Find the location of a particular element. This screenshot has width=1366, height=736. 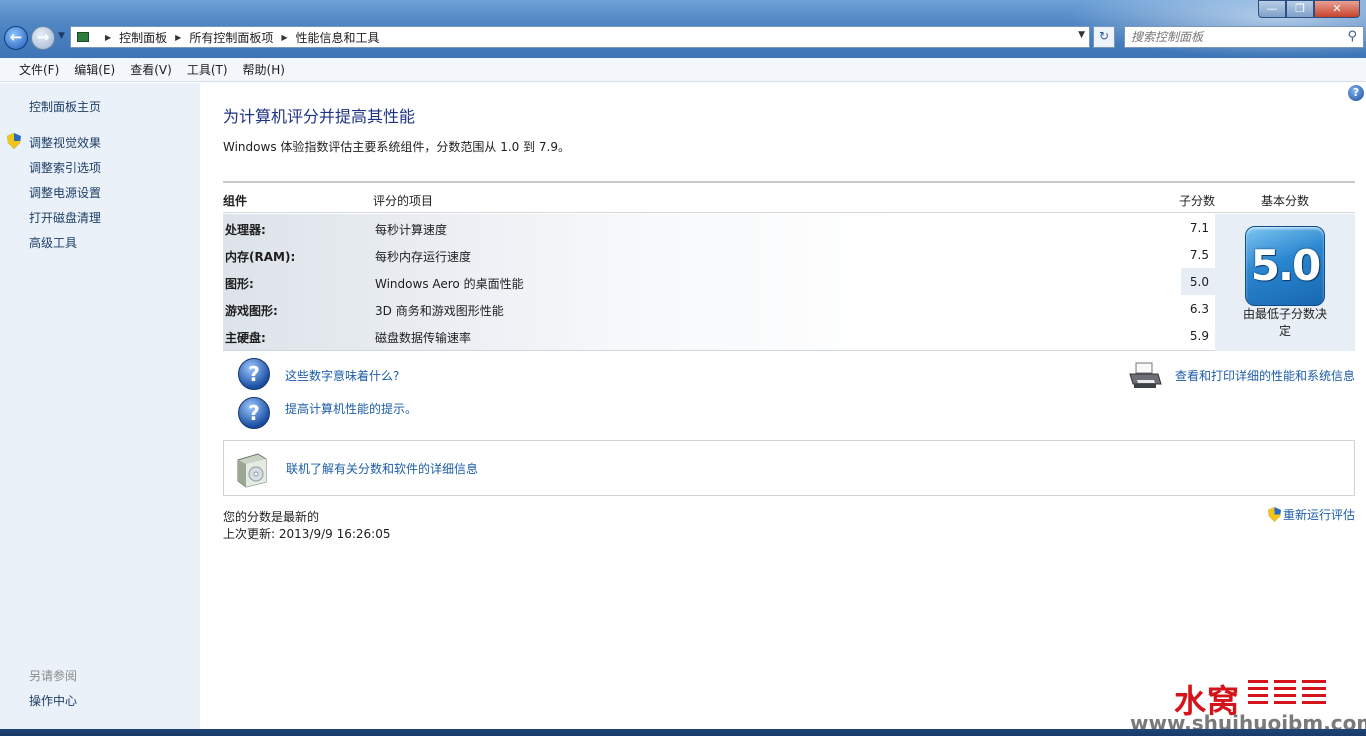

menu-bar: 文件(F) 编辑(E) 查看(V) 工具(T) 帮助(H) is located at coordinates (683, 70).